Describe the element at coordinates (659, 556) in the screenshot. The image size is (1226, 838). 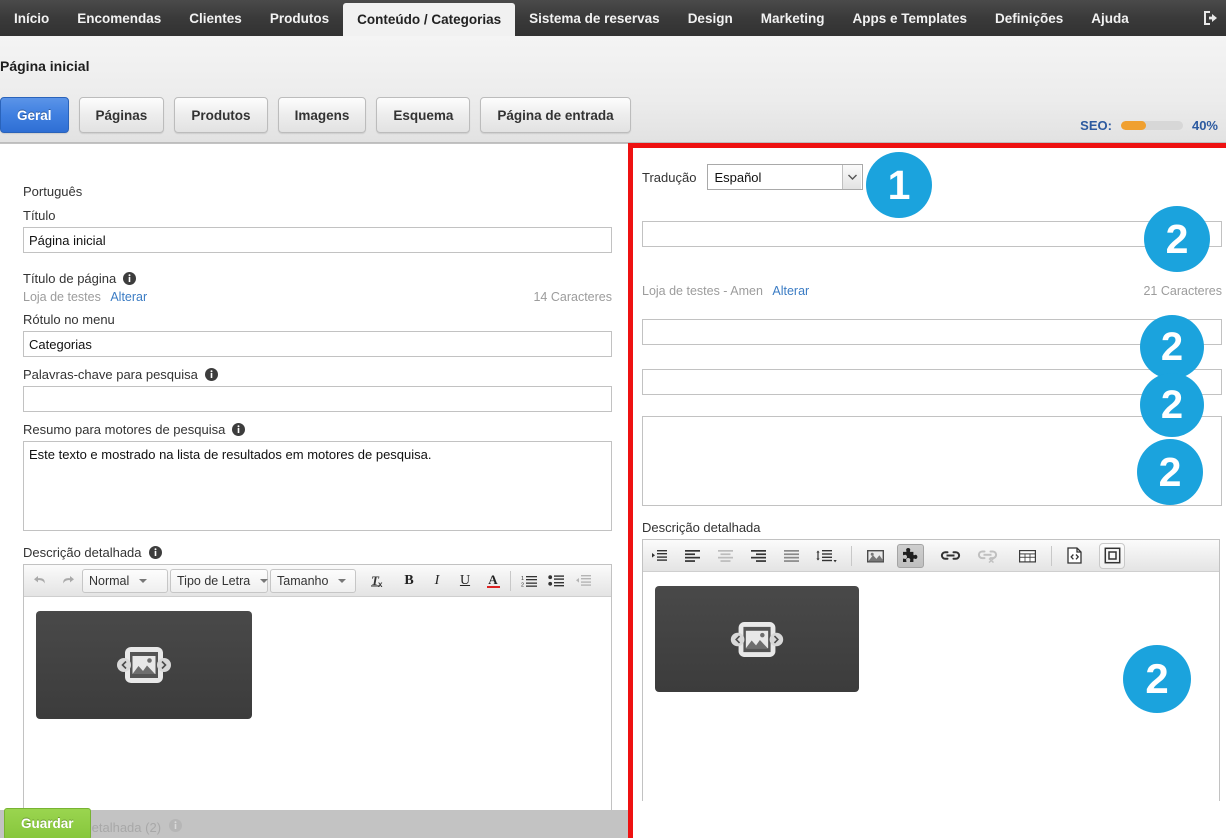
I see `indent-icon` at that location.